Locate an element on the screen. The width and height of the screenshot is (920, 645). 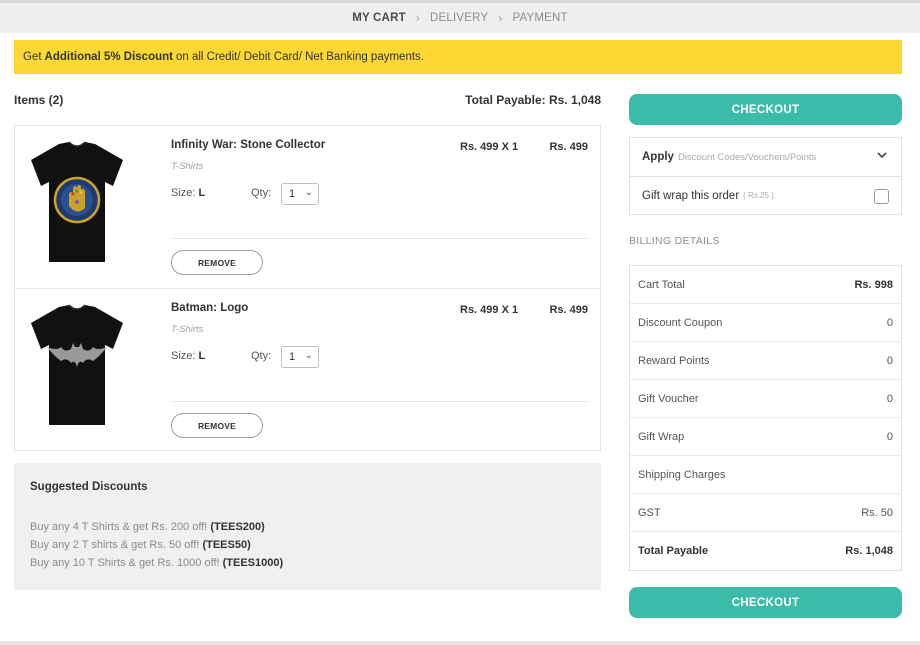
checkout-button-bottom: CHECKOUT is located at coordinates (765, 602).